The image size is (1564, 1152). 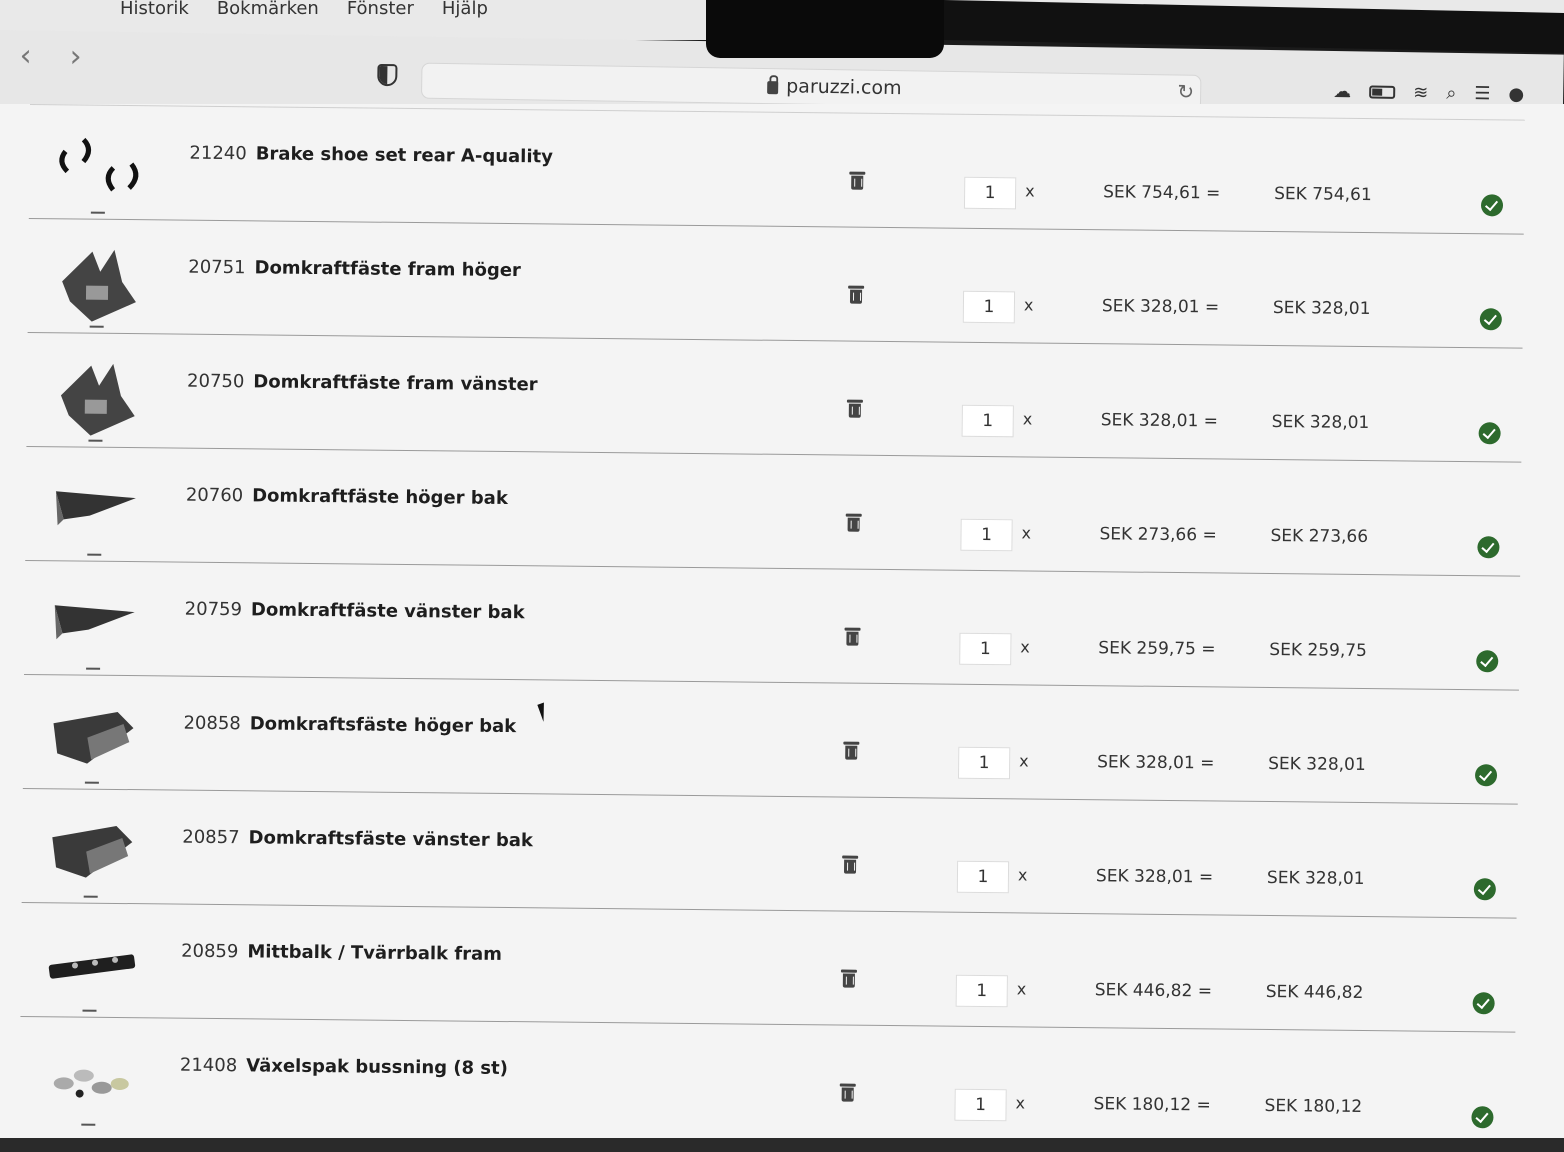 I want to click on product-name-link: Domkraftfäste fram vänster, so click(x=395, y=383).